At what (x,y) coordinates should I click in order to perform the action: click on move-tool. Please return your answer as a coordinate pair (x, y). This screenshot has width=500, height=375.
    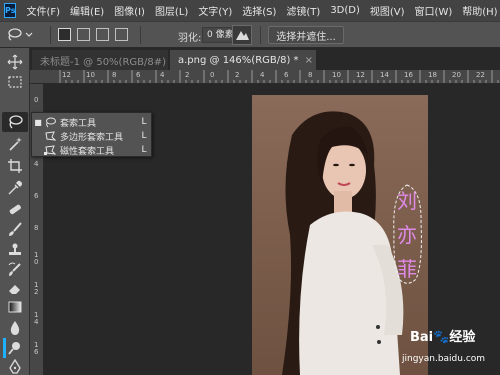
    Looking at the image, I should click on (15, 62).